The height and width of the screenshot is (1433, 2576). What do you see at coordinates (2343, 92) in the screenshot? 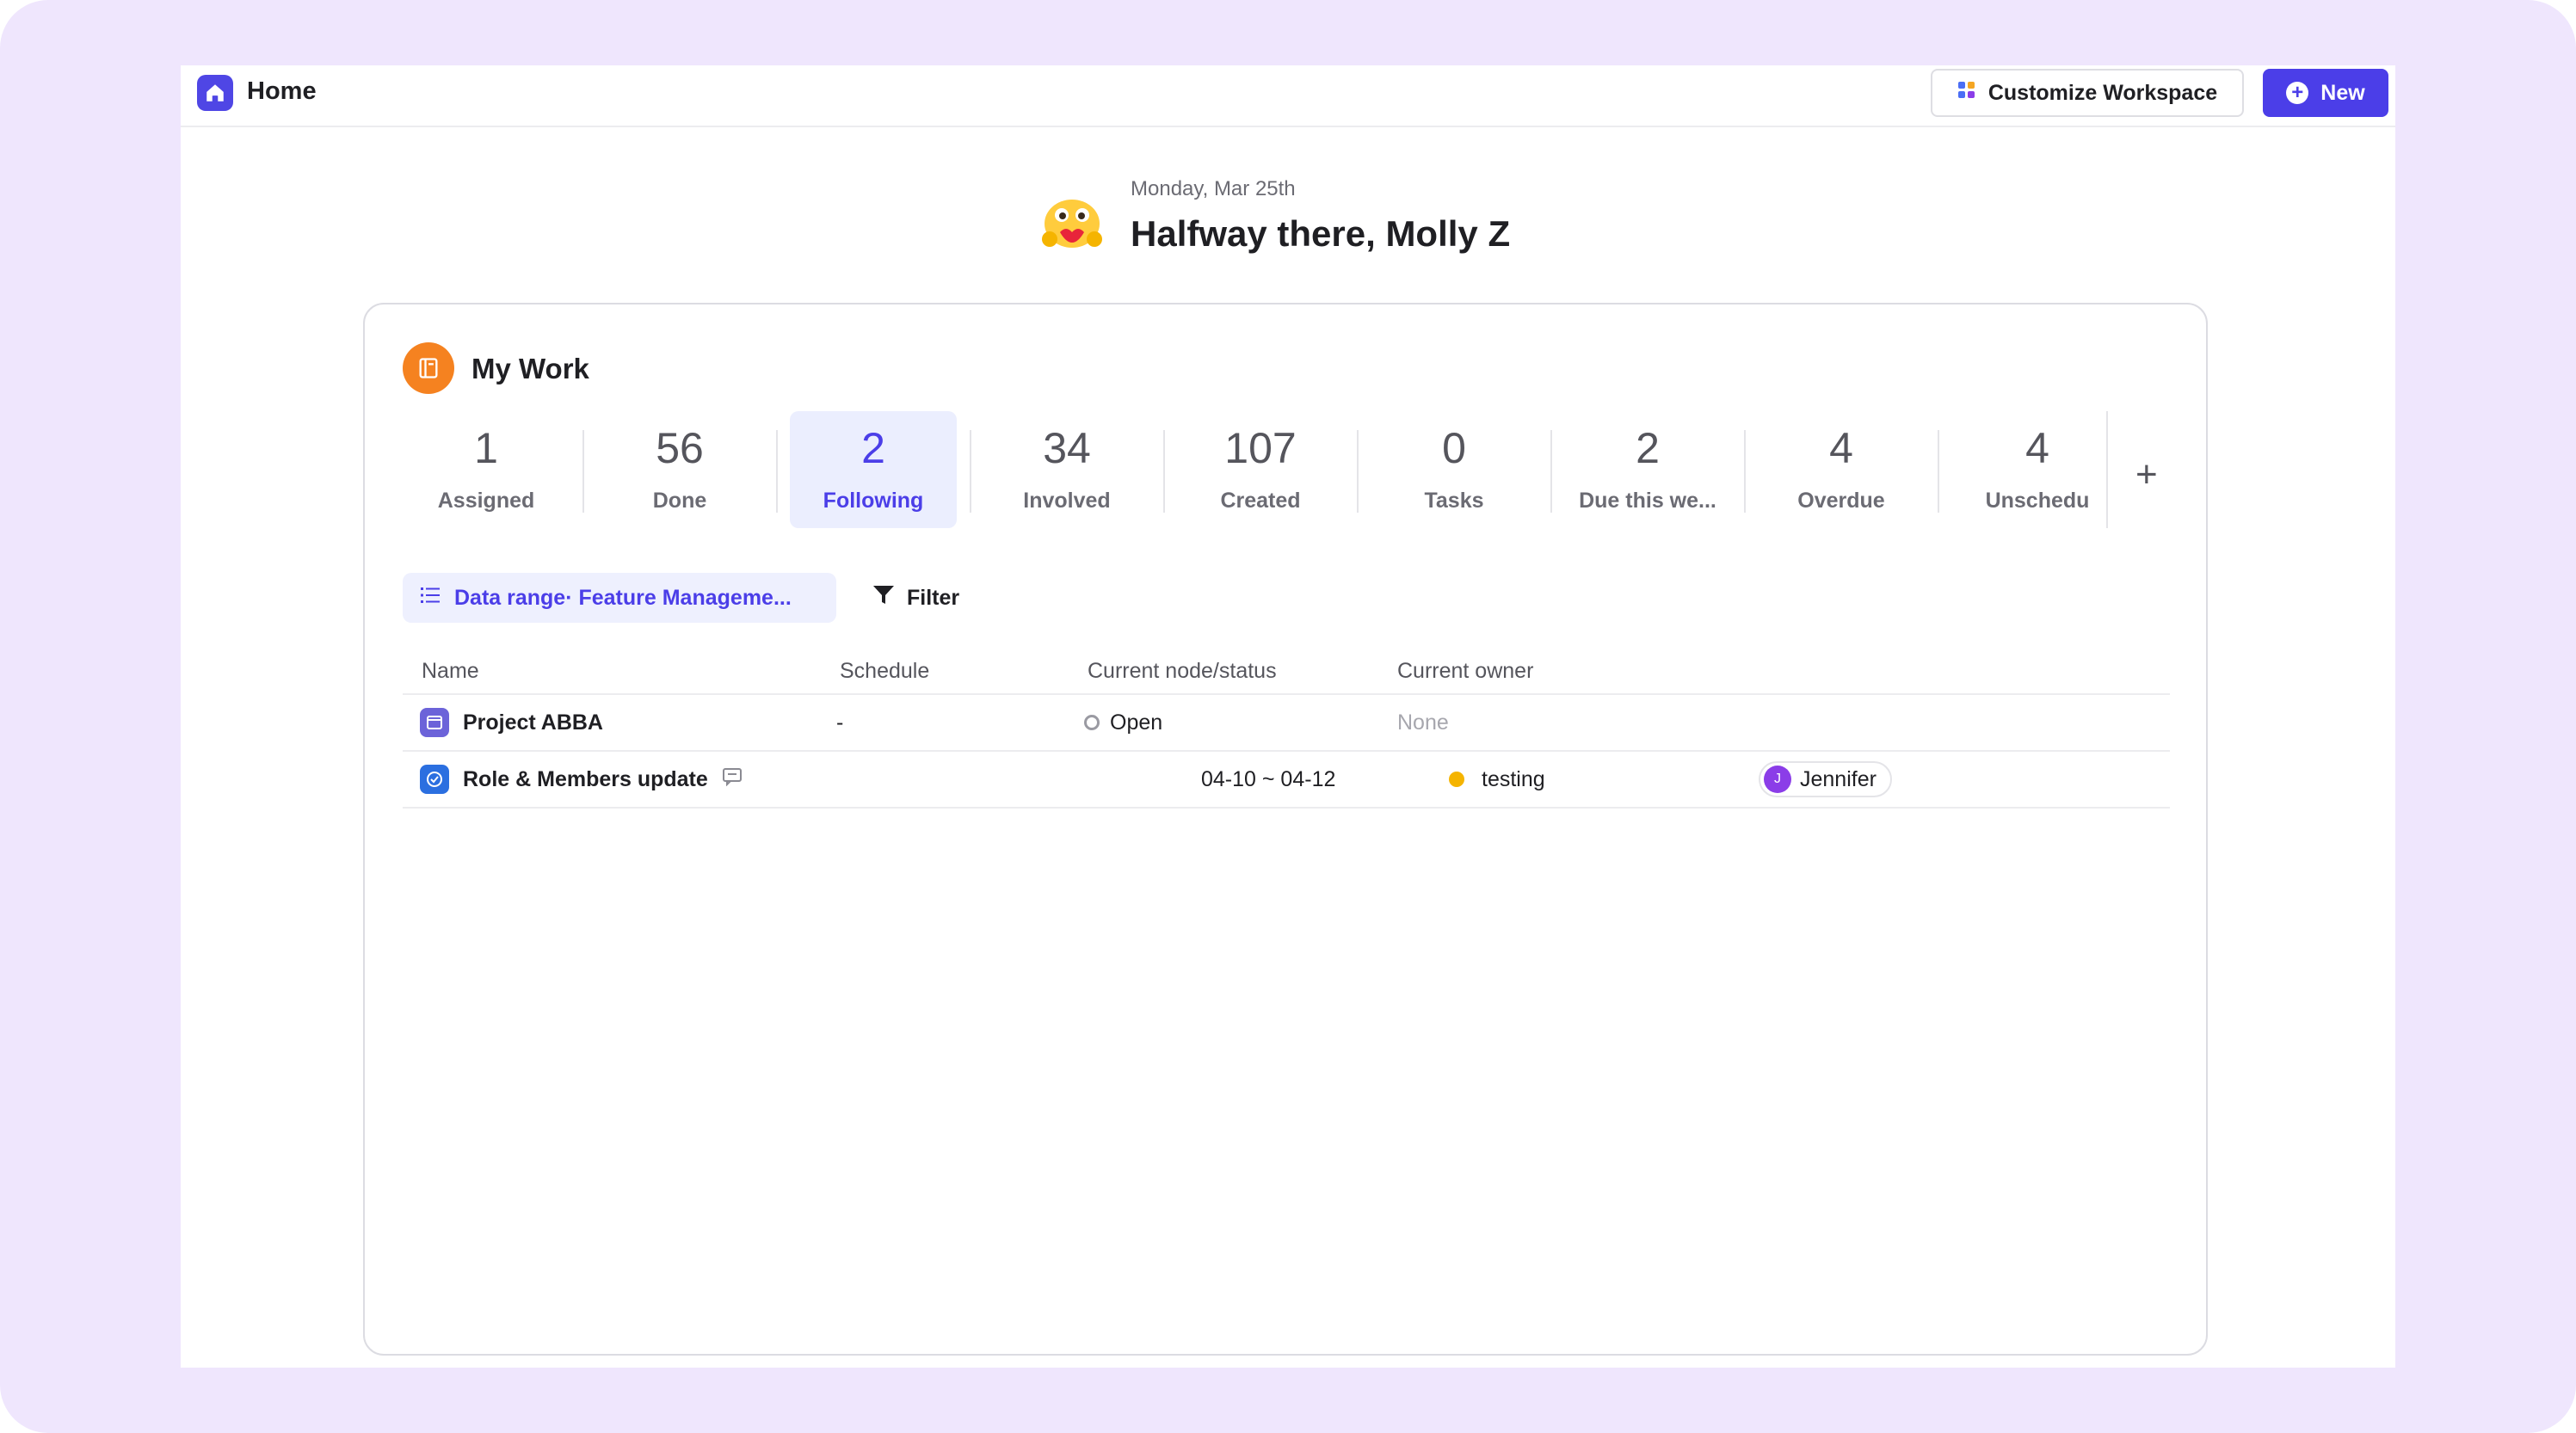
I see `new-button-label: New` at bounding box center [2343, 92].